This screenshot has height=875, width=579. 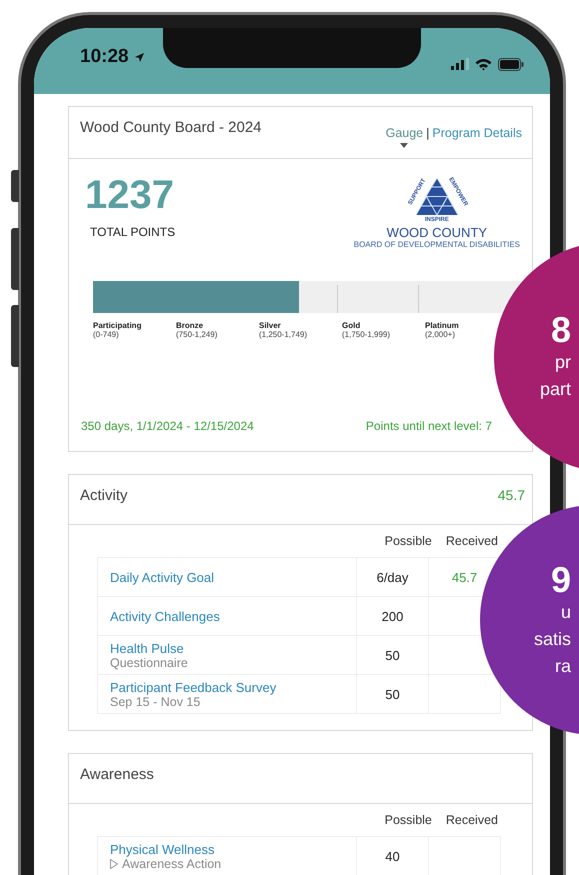 What do you see at coordinates (155, 701) in the screenshot?
I see `activity-subtitle: Sep 15 - Nov 15` at bounding box center [155, 701].